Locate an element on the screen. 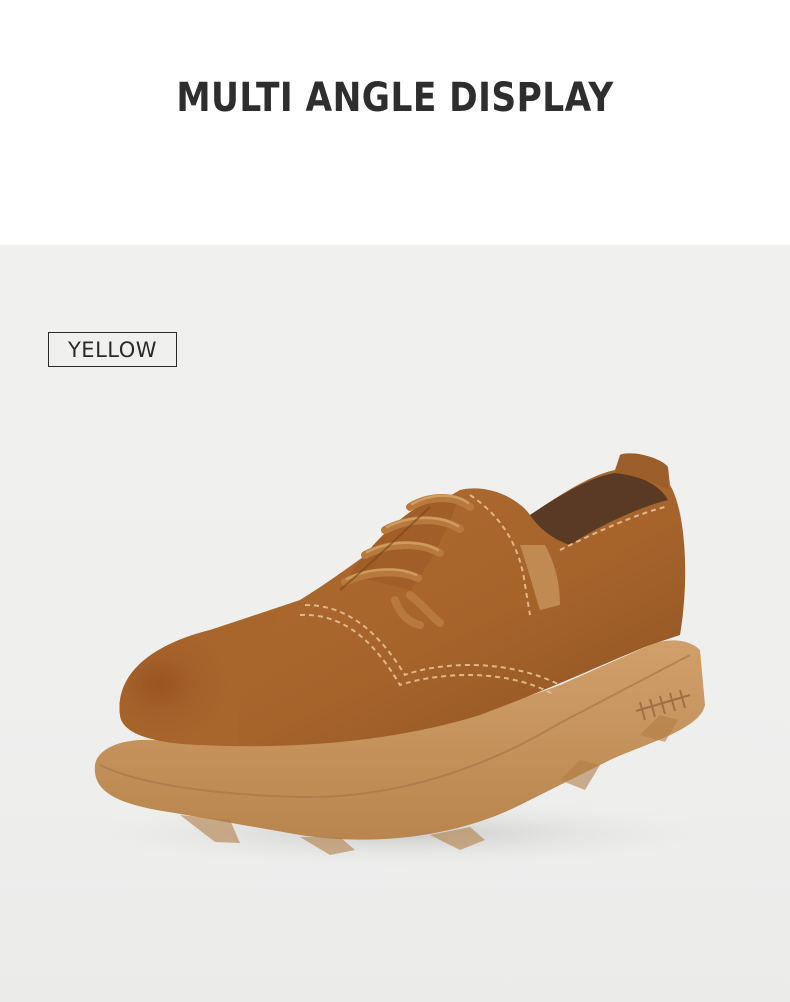  color-label: YELLOW is located at coordinates (112, 349).